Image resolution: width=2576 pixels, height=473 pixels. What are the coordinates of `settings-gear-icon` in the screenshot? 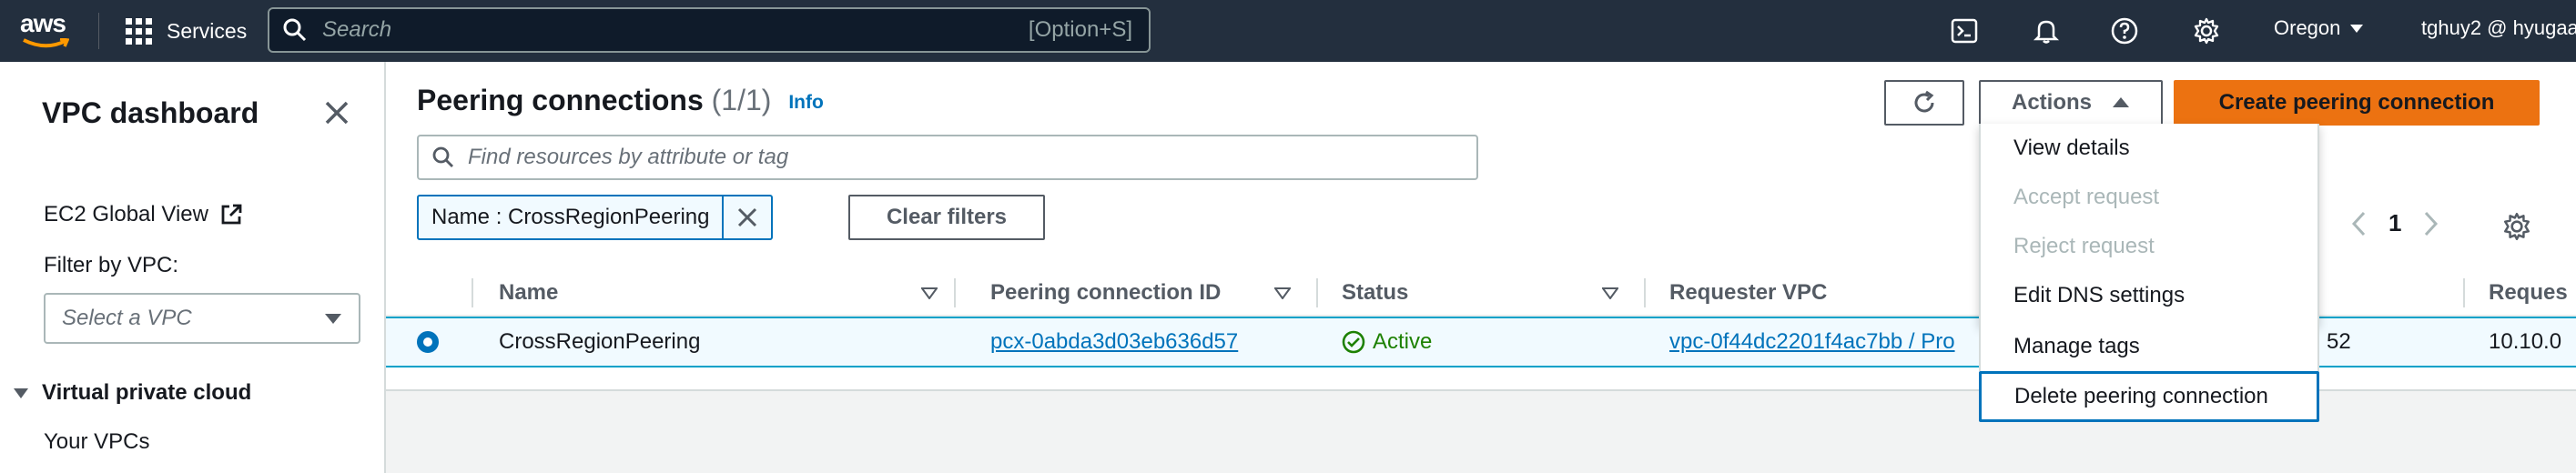 It's located at (2206, 31).